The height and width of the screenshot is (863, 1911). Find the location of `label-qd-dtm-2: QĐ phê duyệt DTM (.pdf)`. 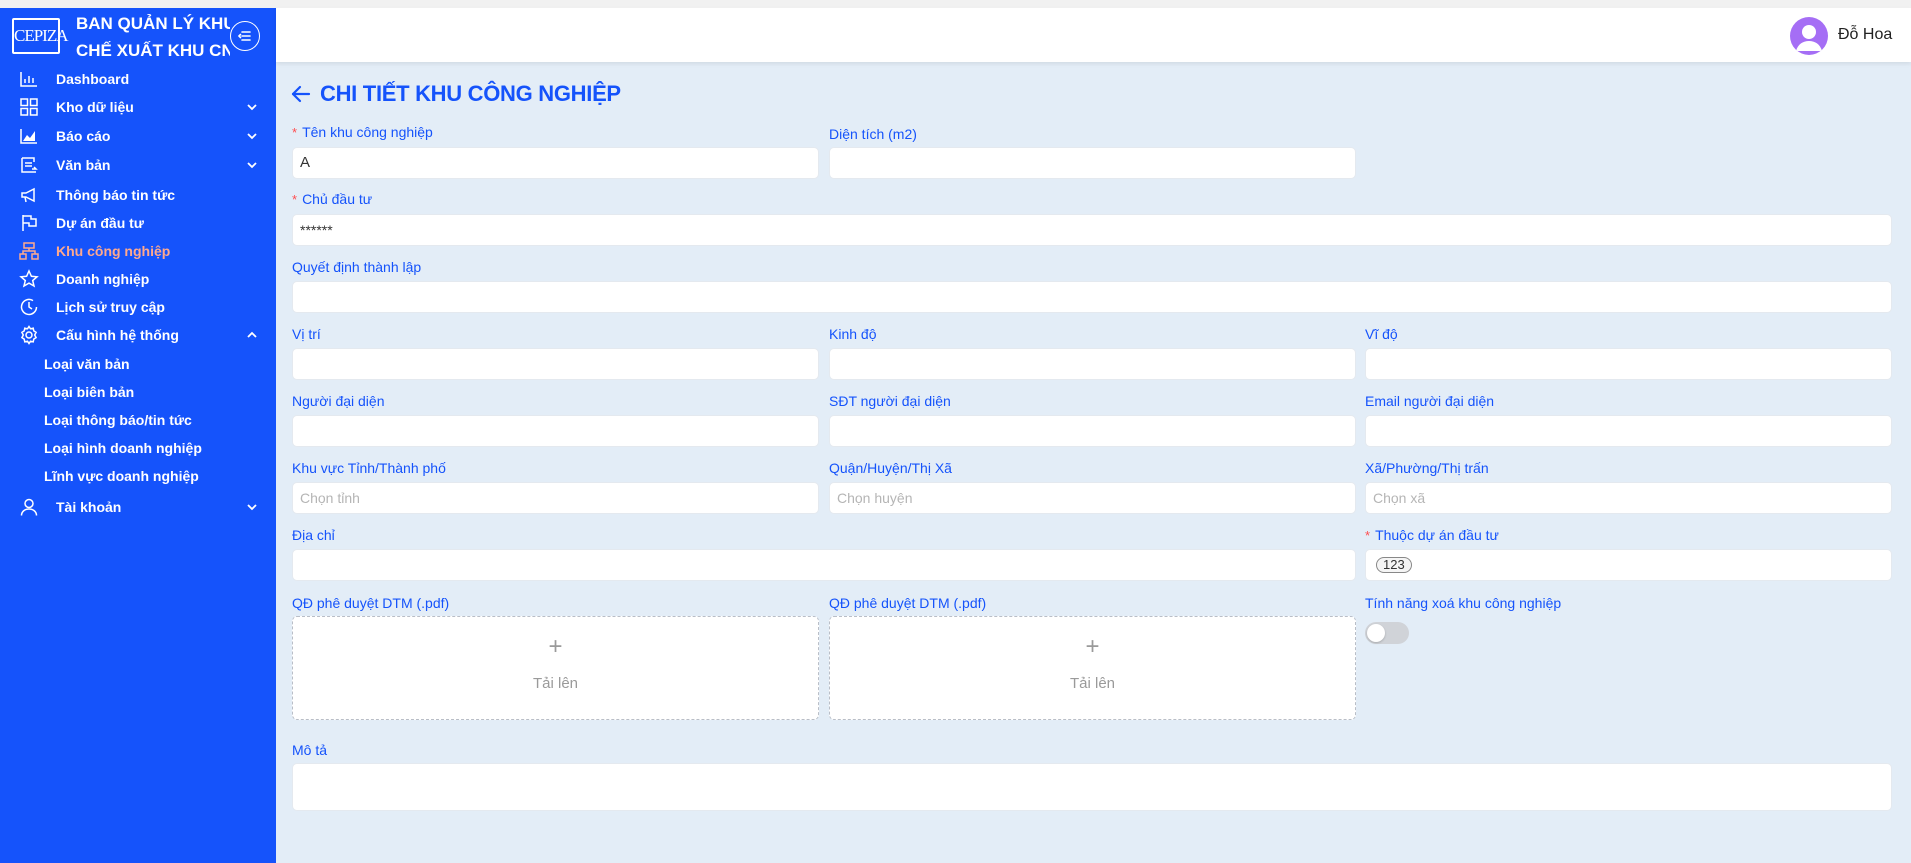

label-qd-dtm-2: QĐ phê duyệt DTM (.pdf) is located at coordinates (908, 603).